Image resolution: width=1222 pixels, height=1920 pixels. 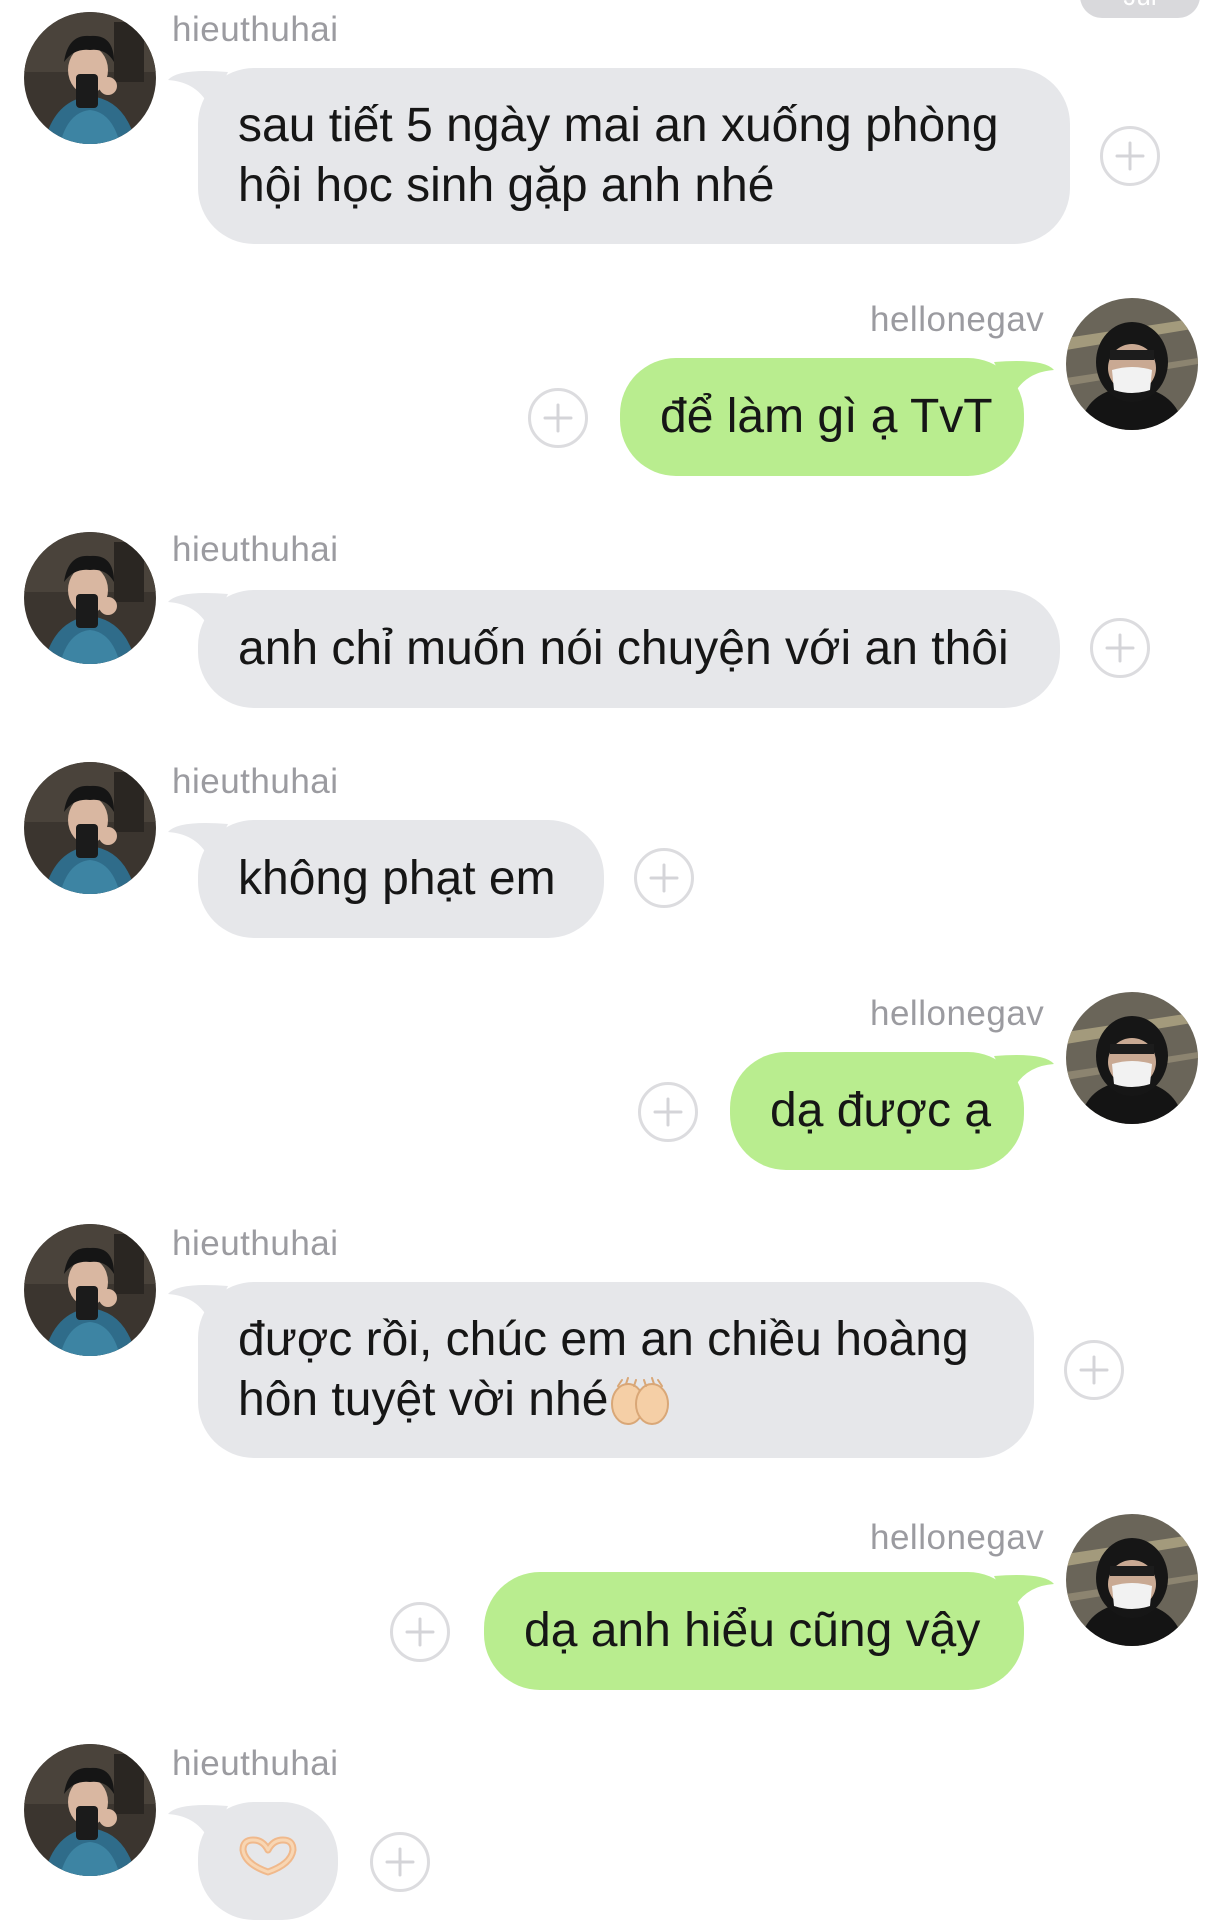 I want to click on message-text: hôn tuyệt vời nhé, so click(x=423, y=1399).